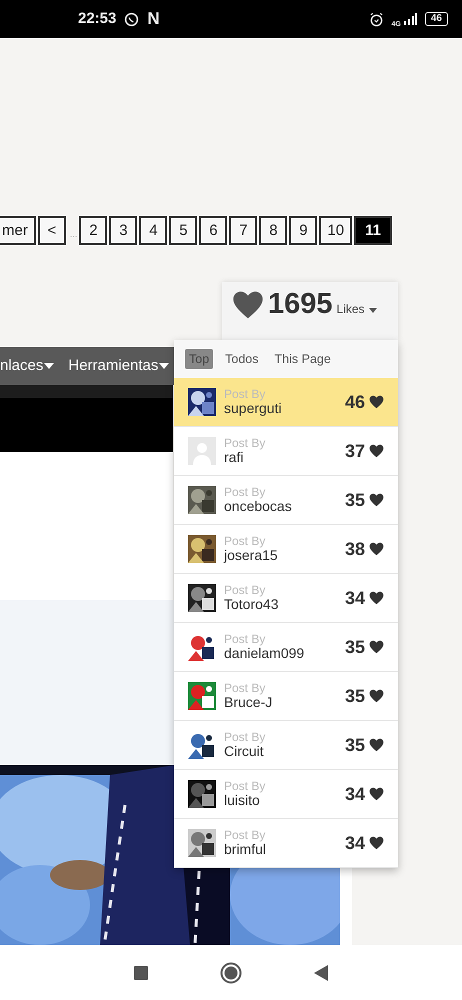 This screenshot has height=1000, width=462. Describe the element at coordinates (356, 309) in the screenshot. I see `likes-dropdown: Likes` at that location.